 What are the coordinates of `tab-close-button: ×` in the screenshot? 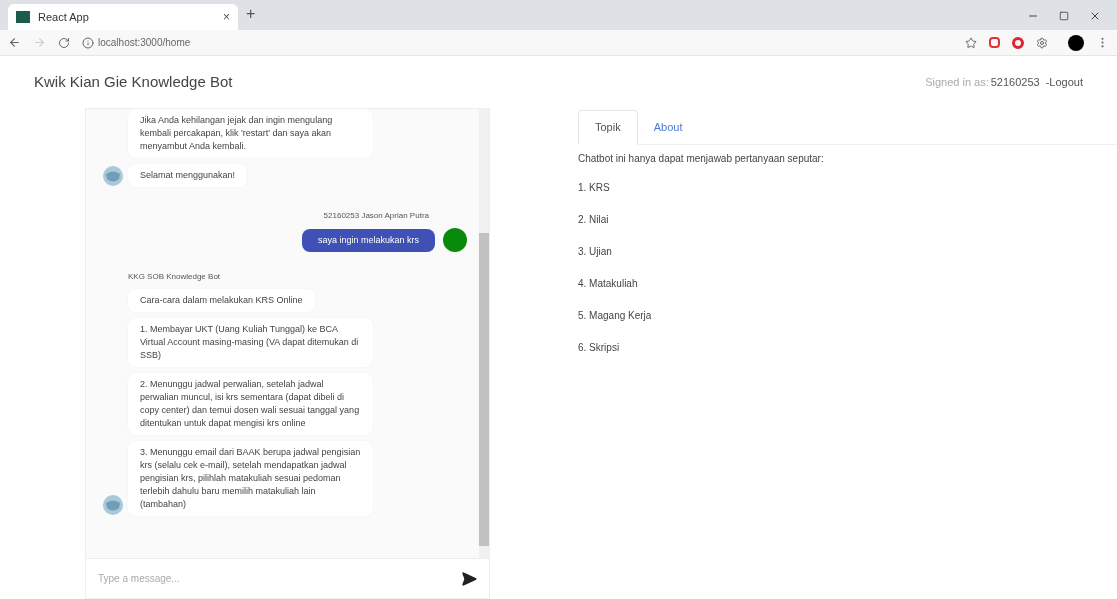 It's located at (226, 17).